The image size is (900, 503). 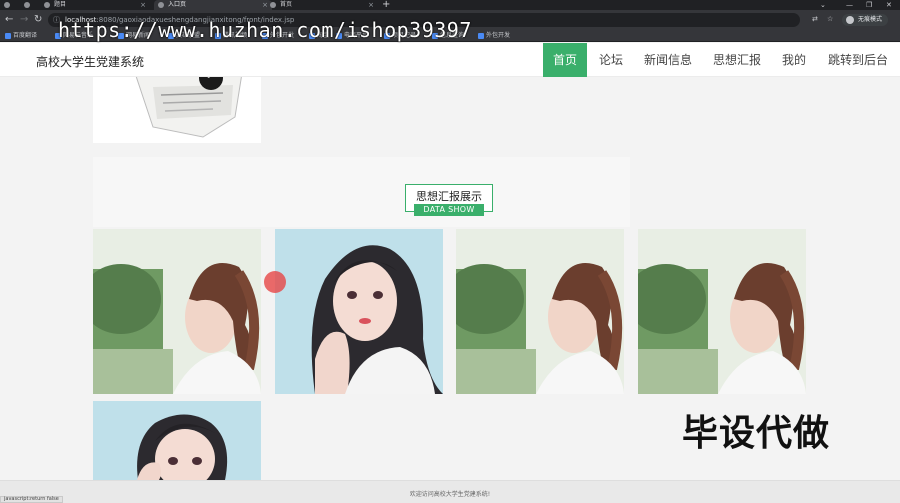 What do you see at coordinates (815, 19) in the screenshot?
I see `translate-icon: ⇄` at bounding box center [815, 19].